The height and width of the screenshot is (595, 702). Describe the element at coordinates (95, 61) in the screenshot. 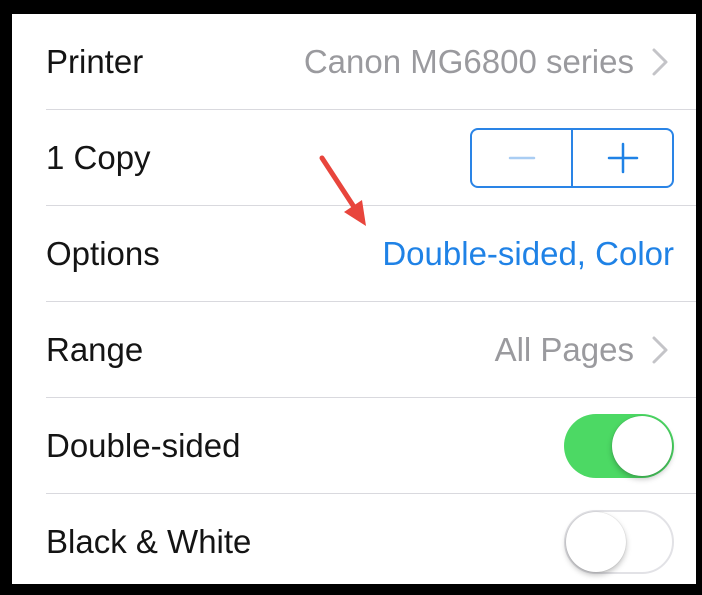

I see `printer-label: Printer` at that location.